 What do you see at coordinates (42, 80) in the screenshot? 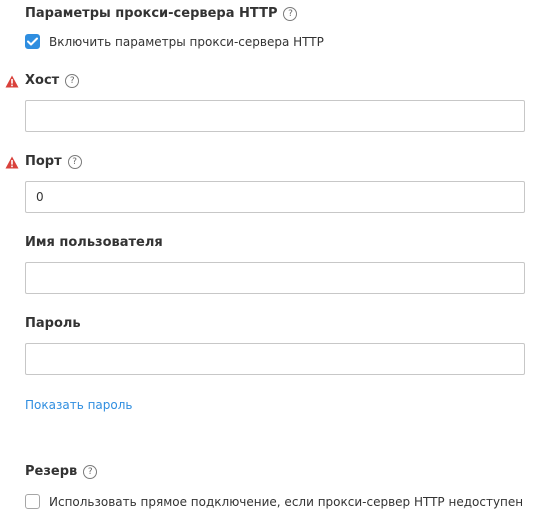
I see `host-label: Хост` at bounding box center [42, 80].